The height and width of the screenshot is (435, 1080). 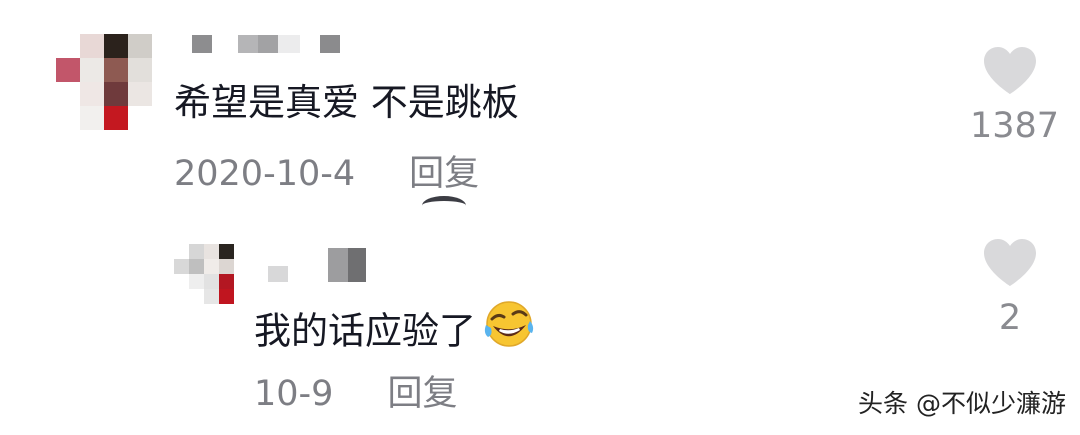 I want to click on comment-meta: 10-9 回复, so click(x=355, y=394).